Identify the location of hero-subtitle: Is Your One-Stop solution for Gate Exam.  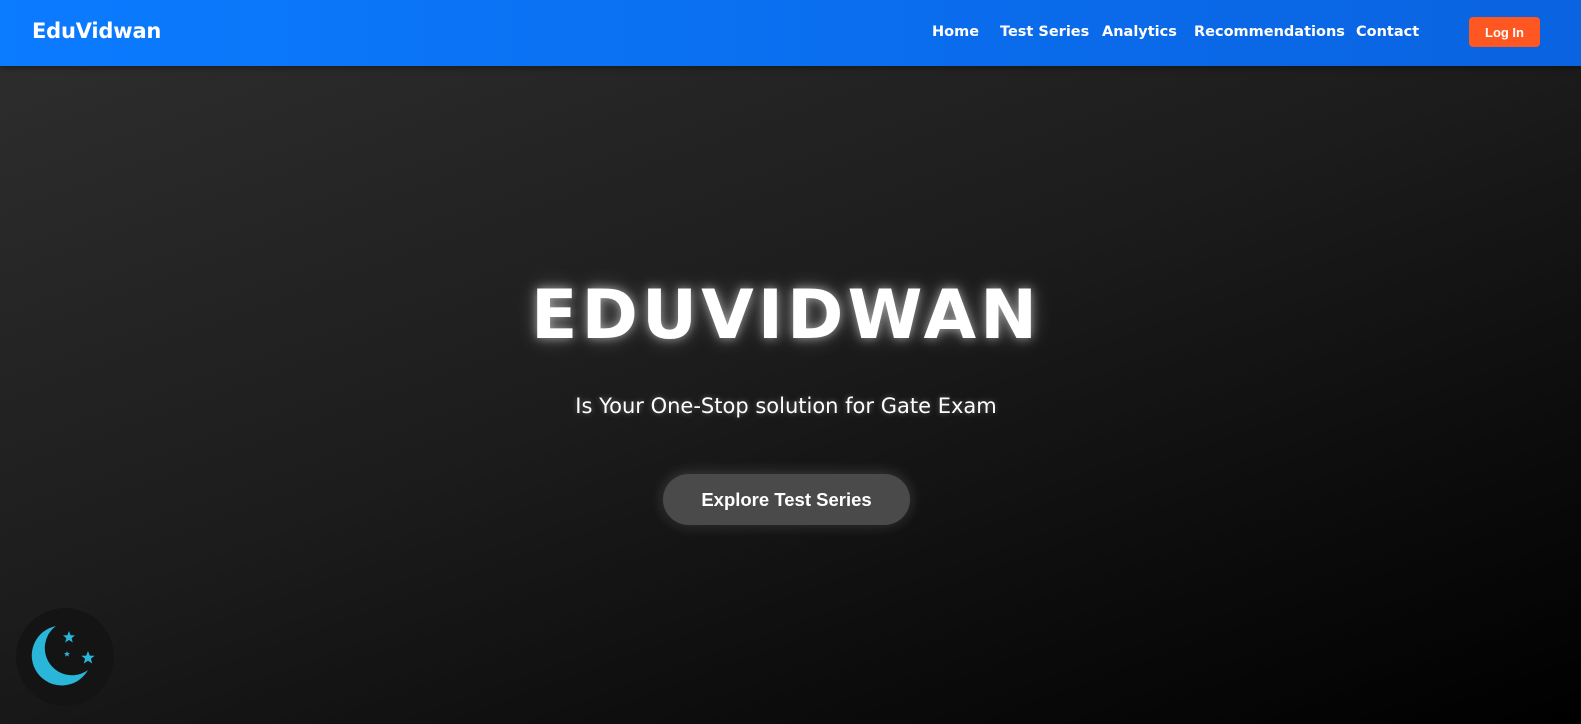
(786, 406).